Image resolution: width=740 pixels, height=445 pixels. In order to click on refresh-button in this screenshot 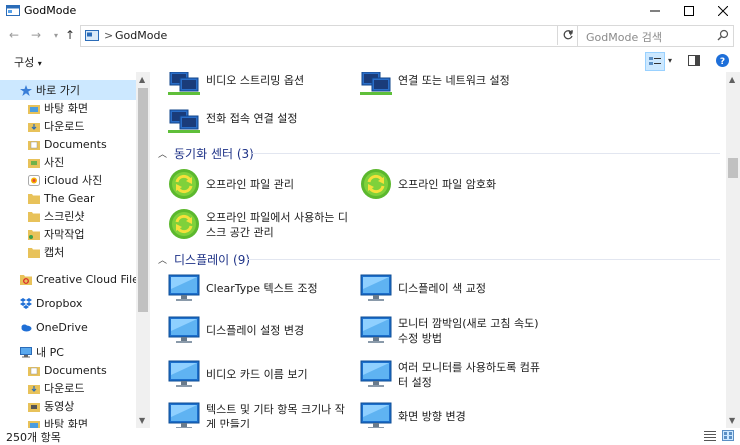, I will do `click(567, 35)`.